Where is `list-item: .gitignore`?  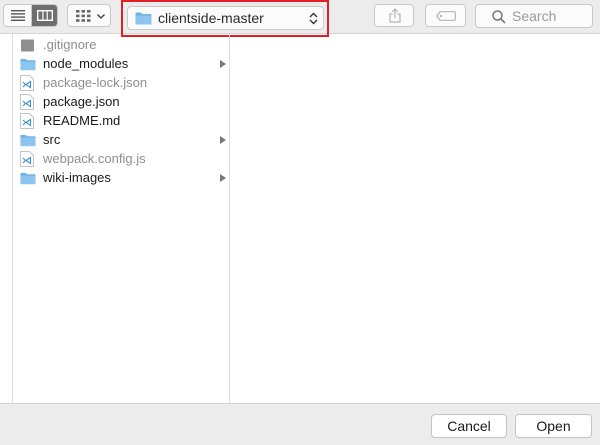
list-item: .gitignore is located at coordinates (121, 45).